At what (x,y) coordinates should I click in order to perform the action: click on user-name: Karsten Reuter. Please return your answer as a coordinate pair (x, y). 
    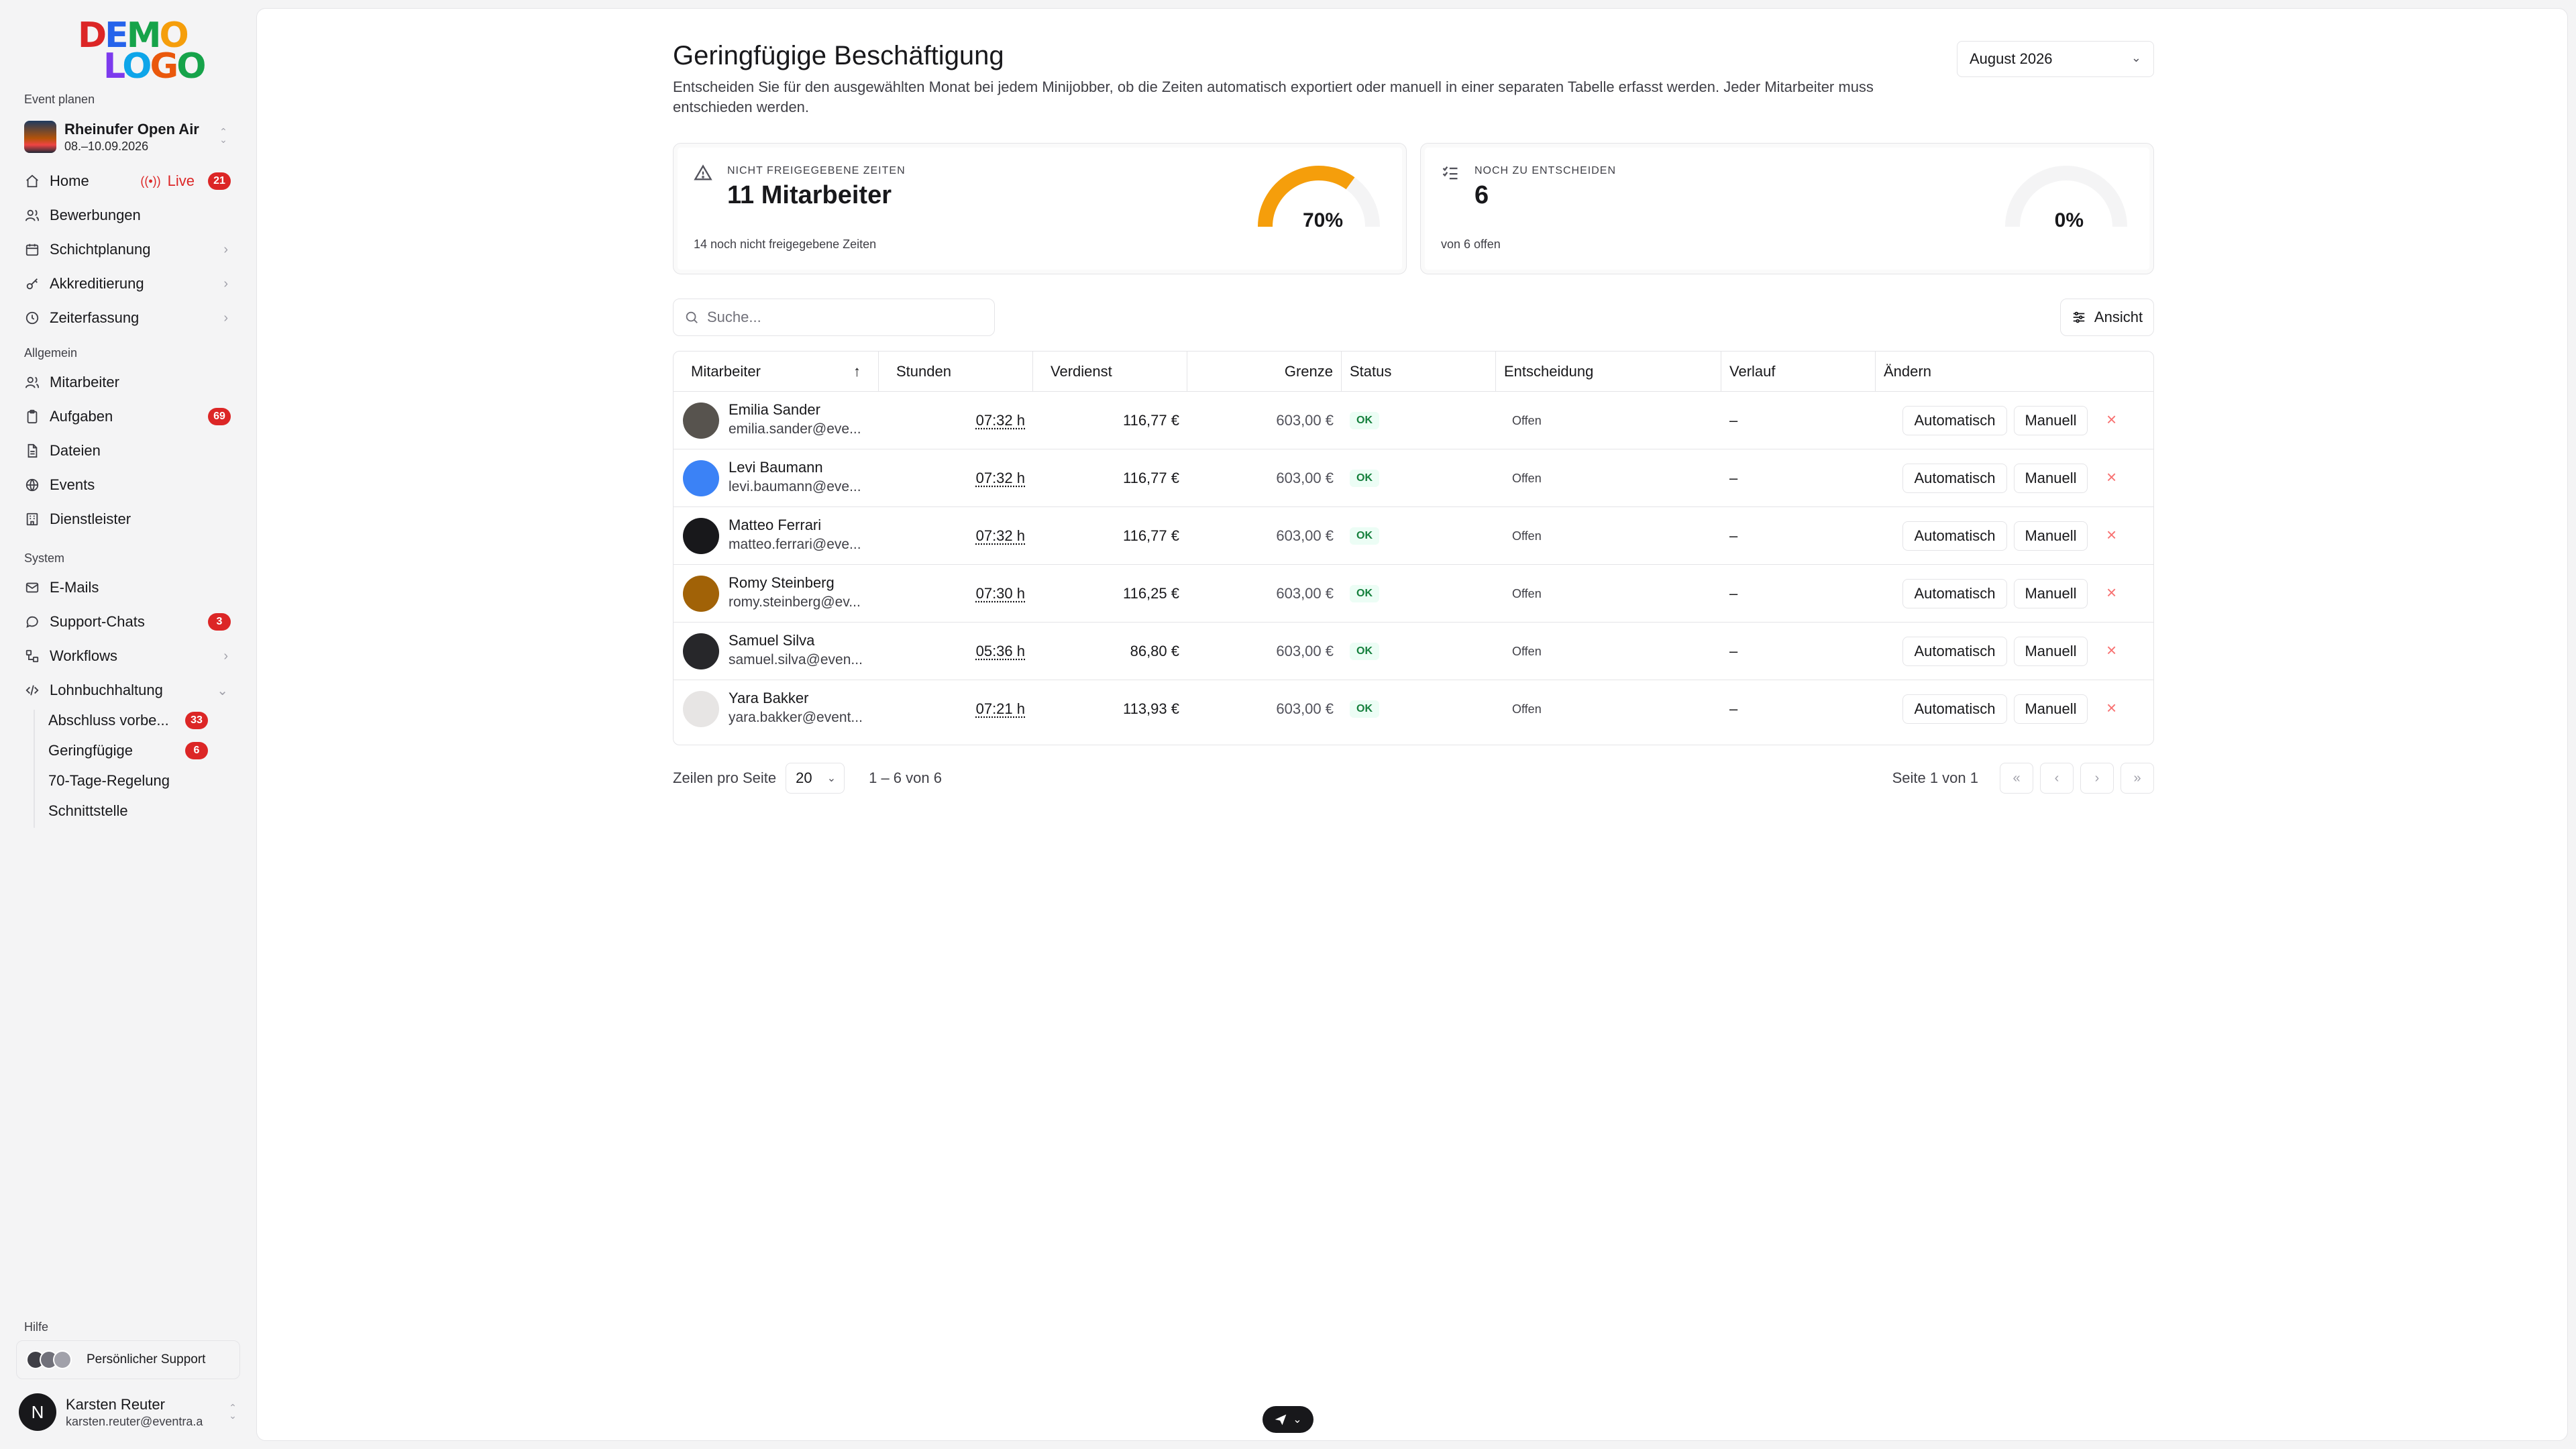
    Looking at the image, I should click on (115, 1404).